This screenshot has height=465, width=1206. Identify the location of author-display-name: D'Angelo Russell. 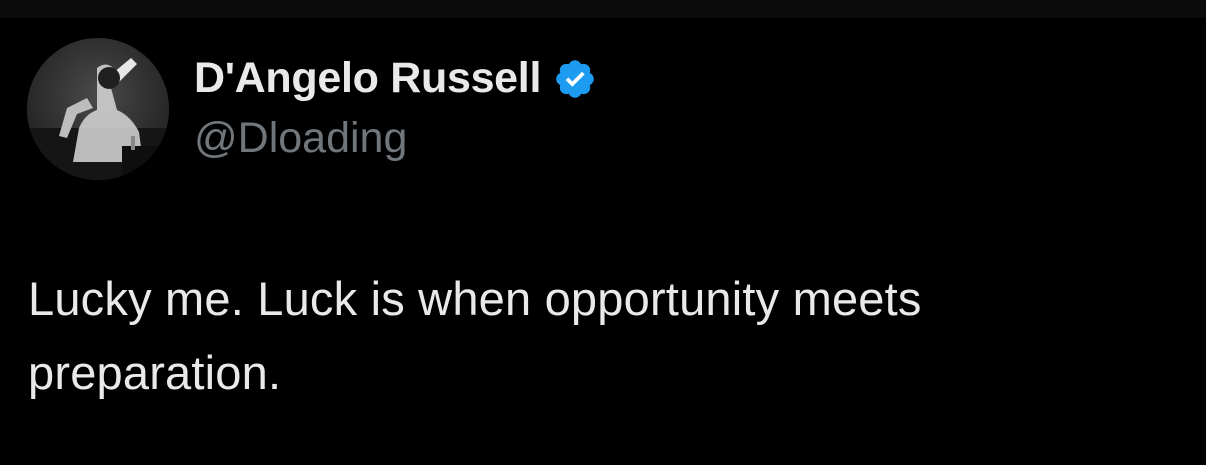
(368, 78).